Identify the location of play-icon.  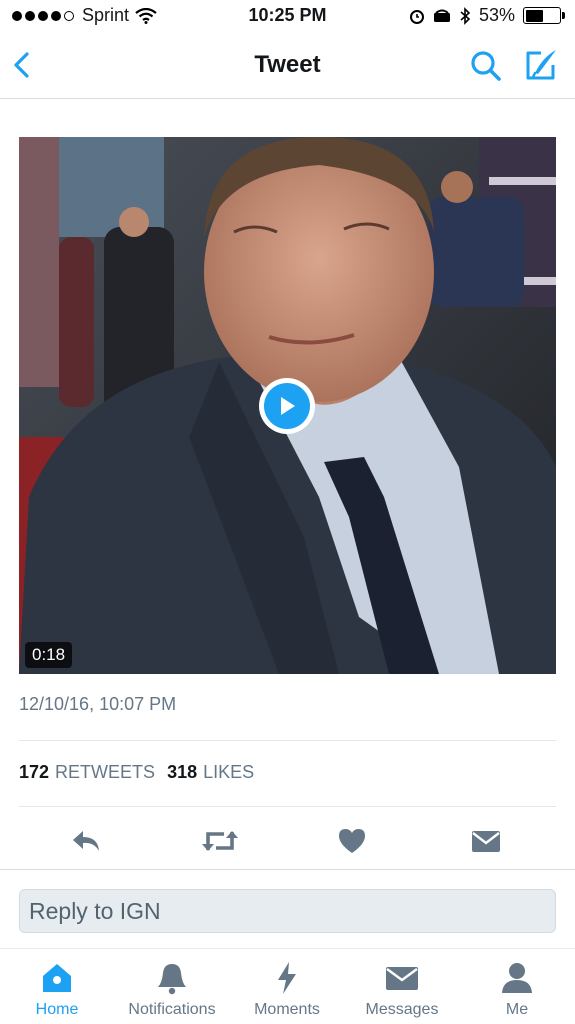
(287, 406).